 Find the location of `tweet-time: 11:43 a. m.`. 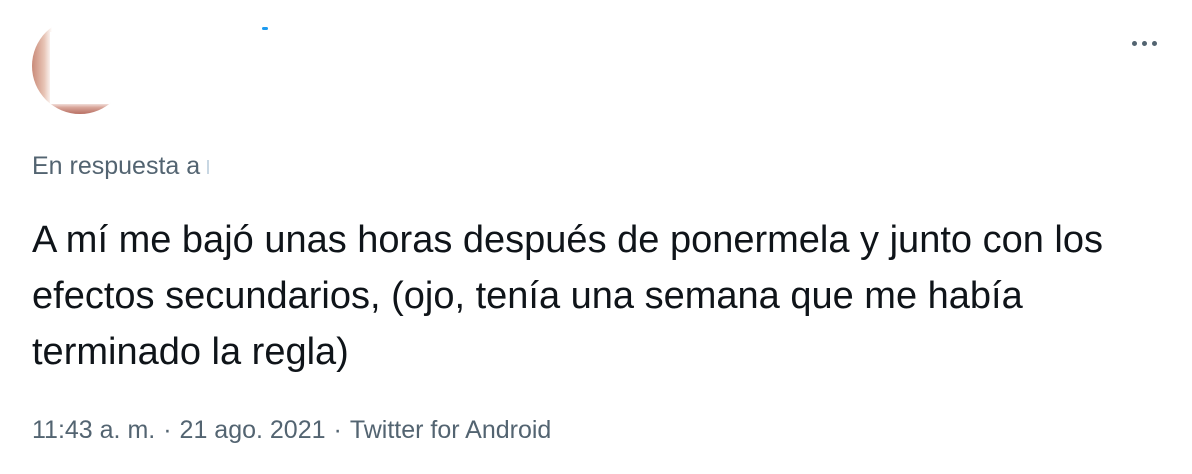

tweet-time: 11:43 a. m. is located at coordinates (93, 430).